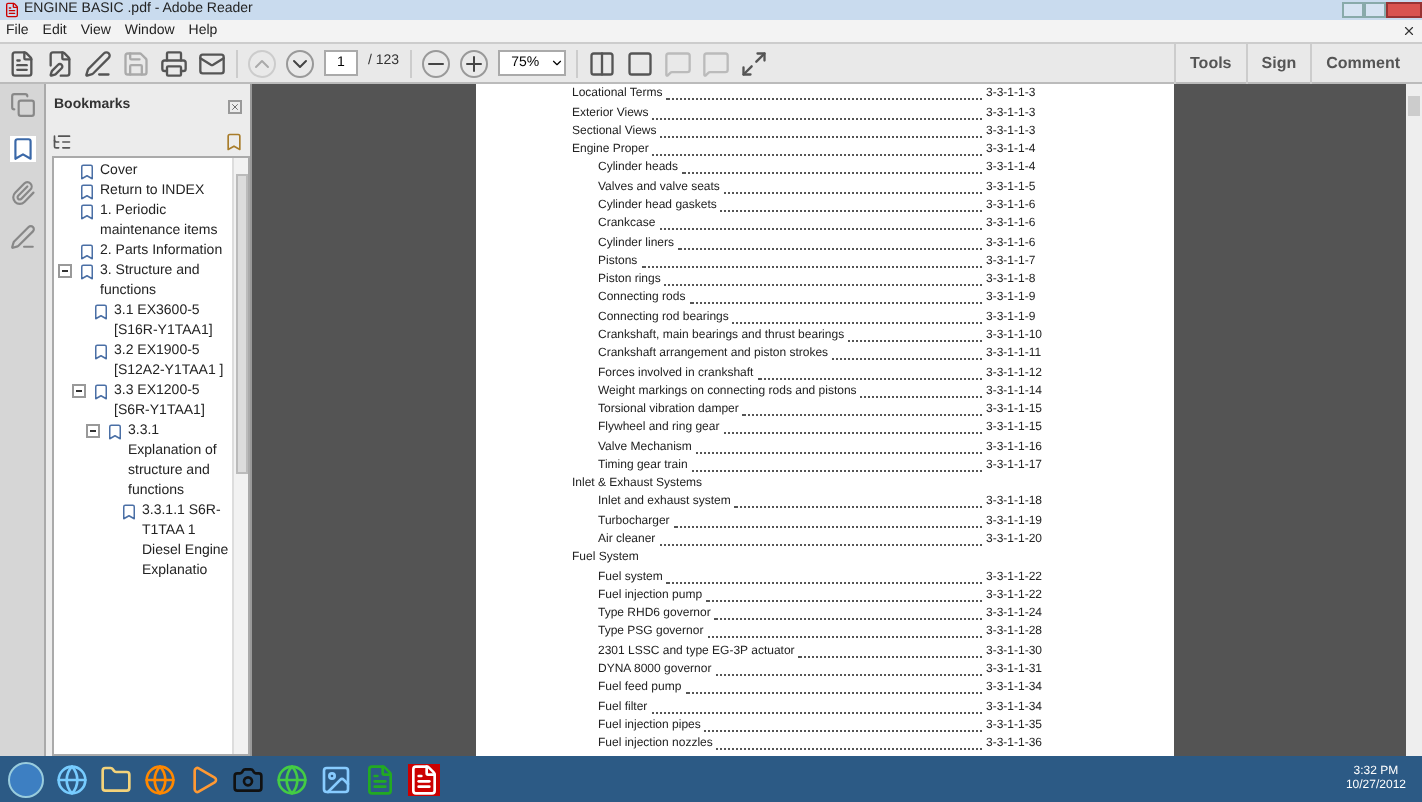 The height and width of the screenshot is (802, 1422). What do you see at coordinates (248, 779) in the screenshot?
I see `camera-icon` at bounding box center [248, 779].